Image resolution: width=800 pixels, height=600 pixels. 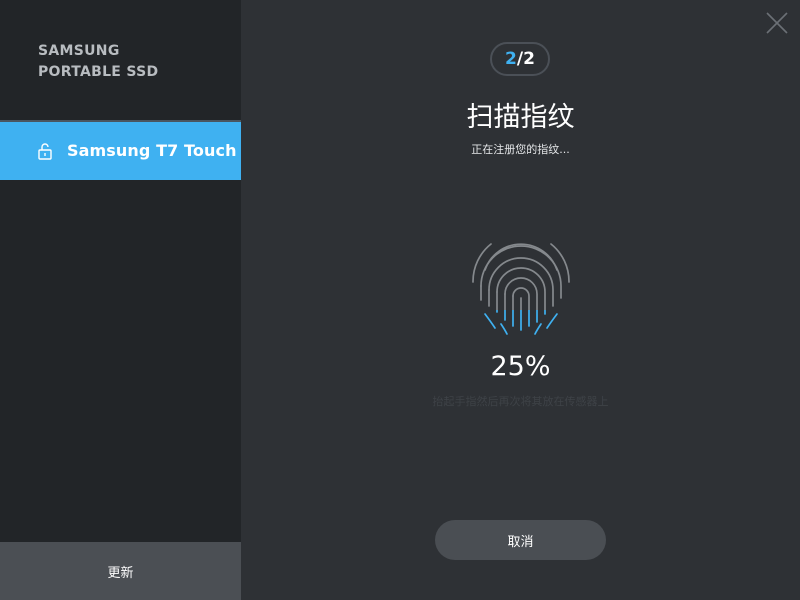 What do you see at coordinates (520, 366) in the screenshot?
I see `progress-percent: 25%` at bounding box center [520, 366].